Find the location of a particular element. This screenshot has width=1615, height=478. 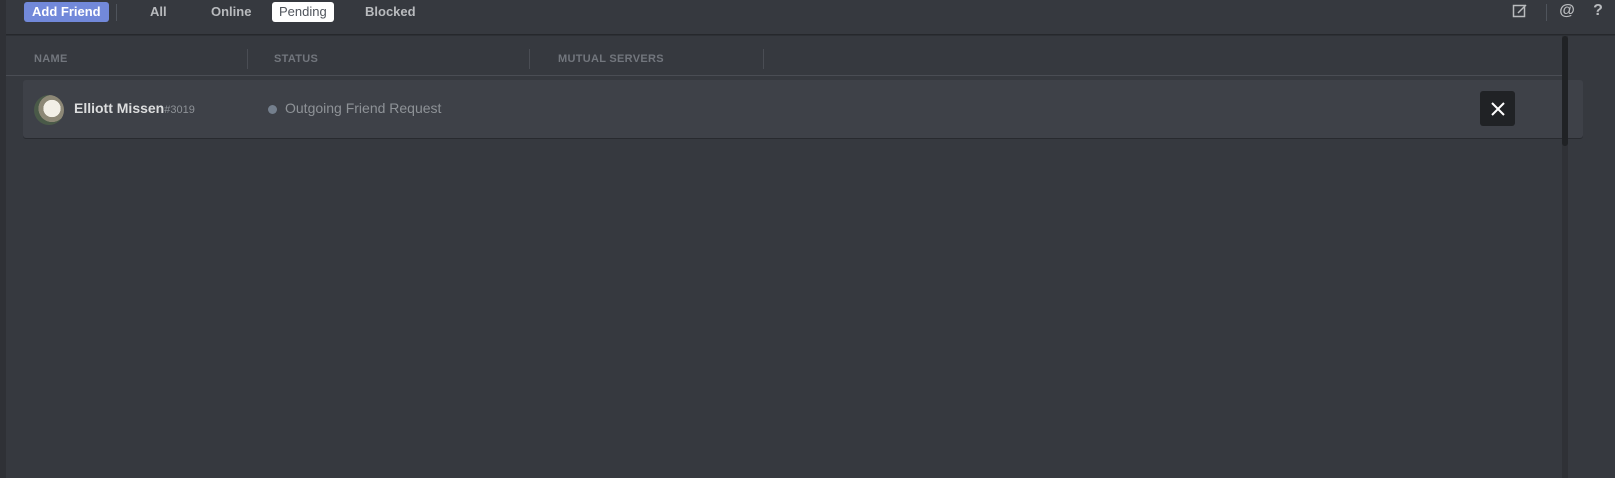

tab-pending: Pending is located at coordinates (303, 12).